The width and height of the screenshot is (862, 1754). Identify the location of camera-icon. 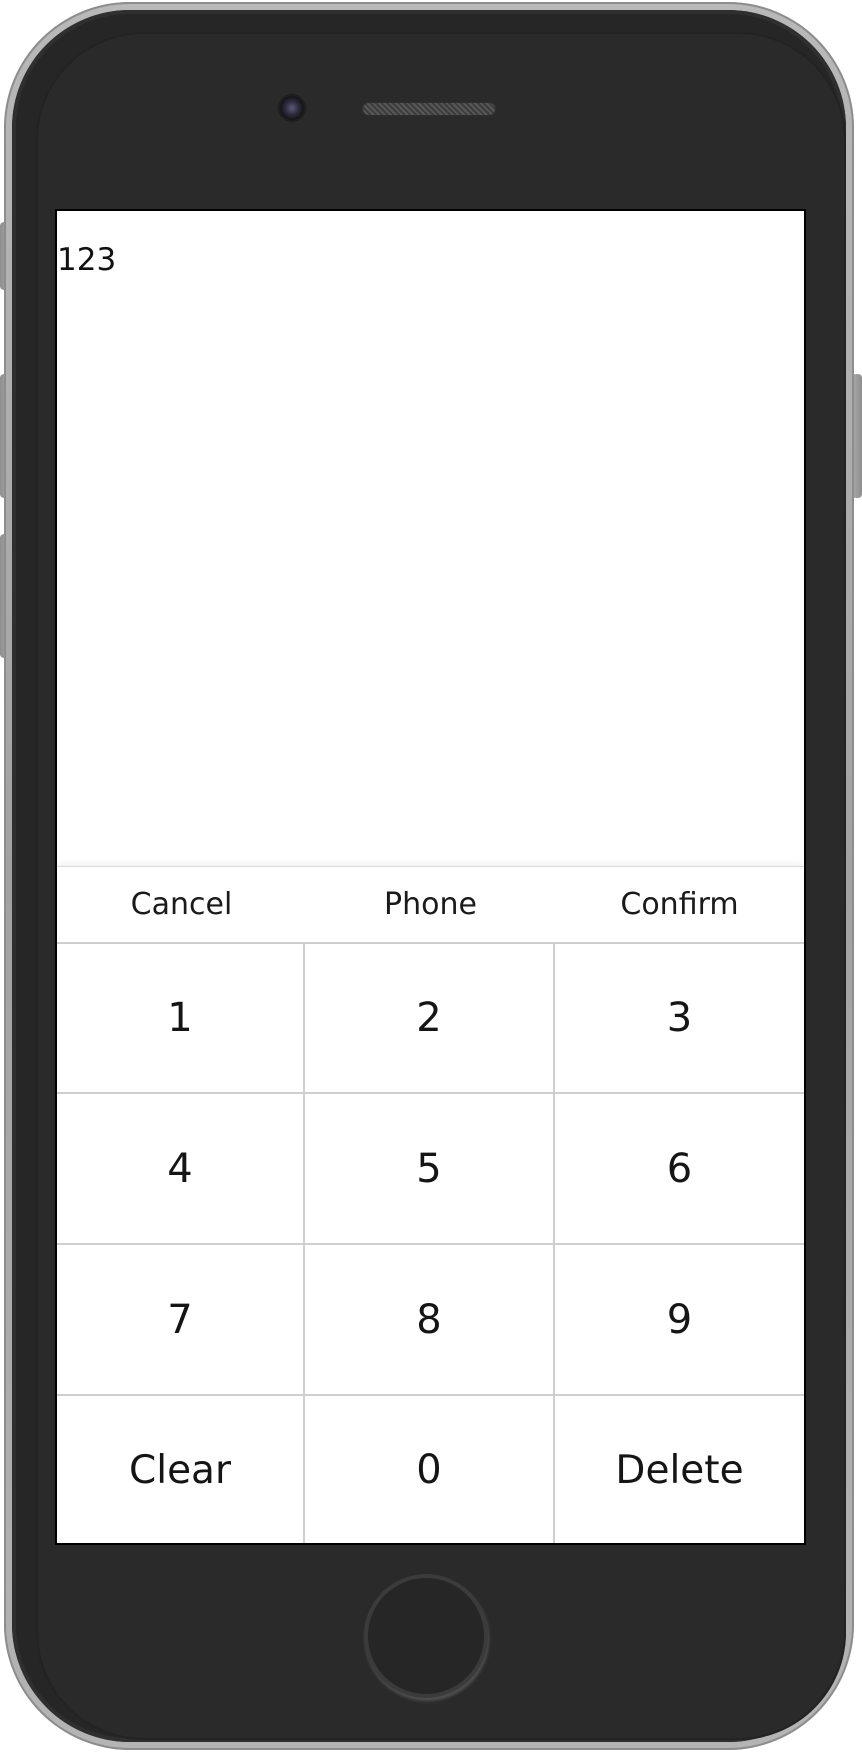
(292, 108).